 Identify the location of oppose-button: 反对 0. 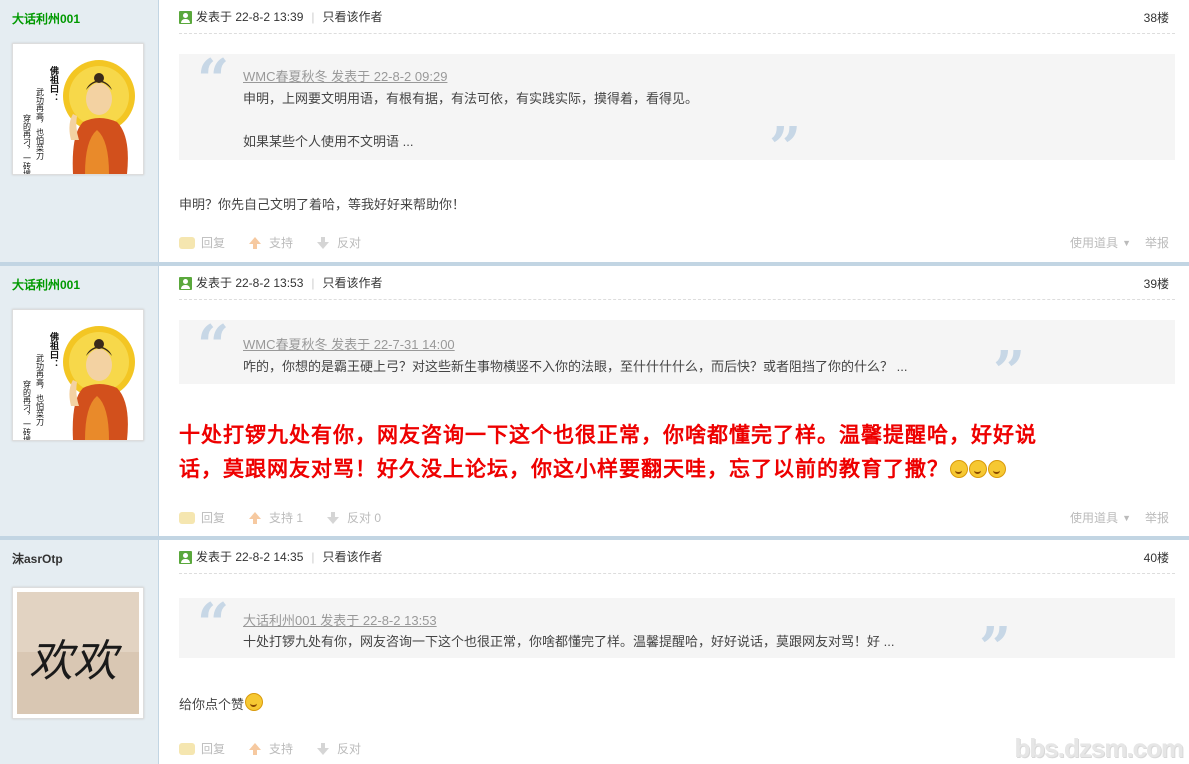
(353, 518).